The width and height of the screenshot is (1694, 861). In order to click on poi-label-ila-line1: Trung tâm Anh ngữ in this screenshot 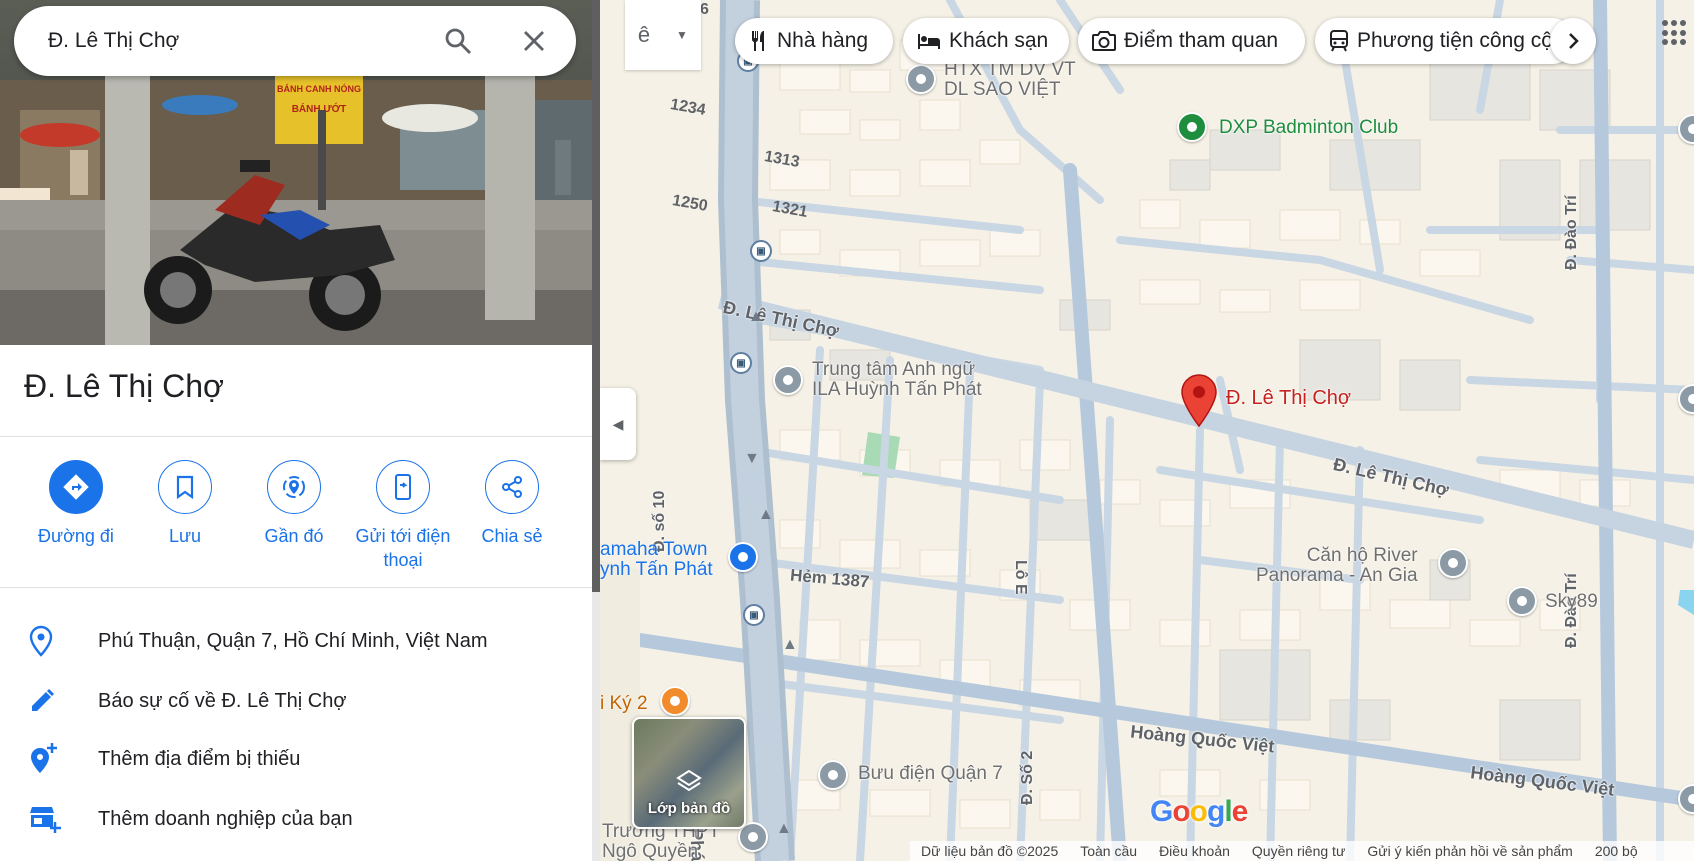, I will do `click(894, 369)`.